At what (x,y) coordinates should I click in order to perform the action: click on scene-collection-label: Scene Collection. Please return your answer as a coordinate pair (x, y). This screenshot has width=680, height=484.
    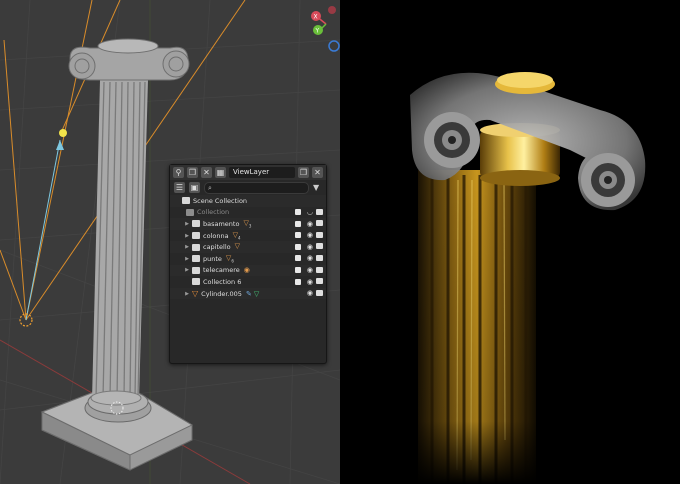
    Looking at the image, I should click on (220, 200).